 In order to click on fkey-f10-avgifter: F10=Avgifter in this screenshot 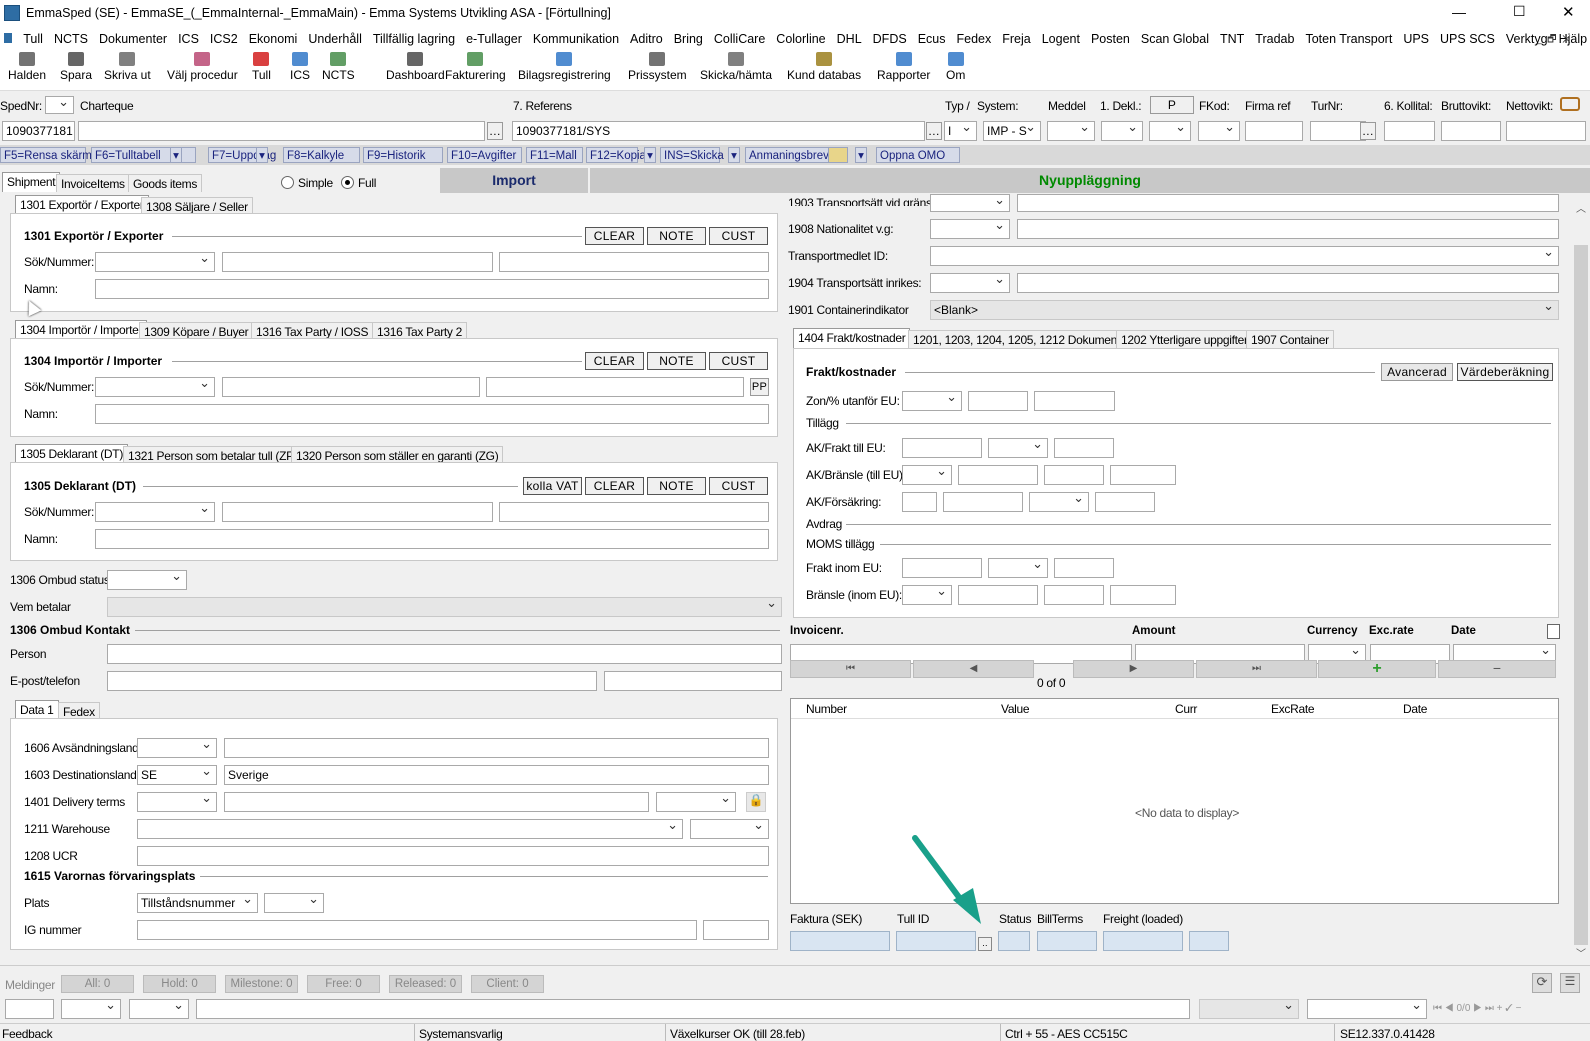, I will do `click(484, 155)`.